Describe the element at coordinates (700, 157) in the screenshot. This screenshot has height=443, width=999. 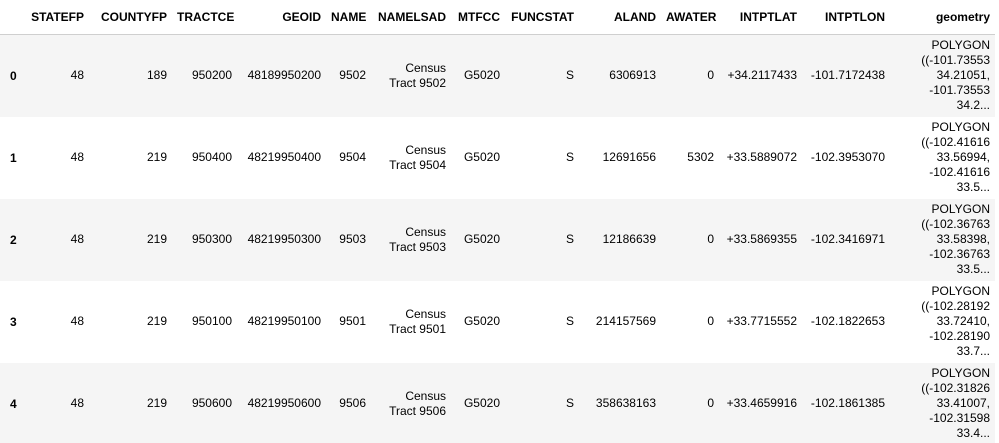
I see `cell-awater: 5302` at that location.